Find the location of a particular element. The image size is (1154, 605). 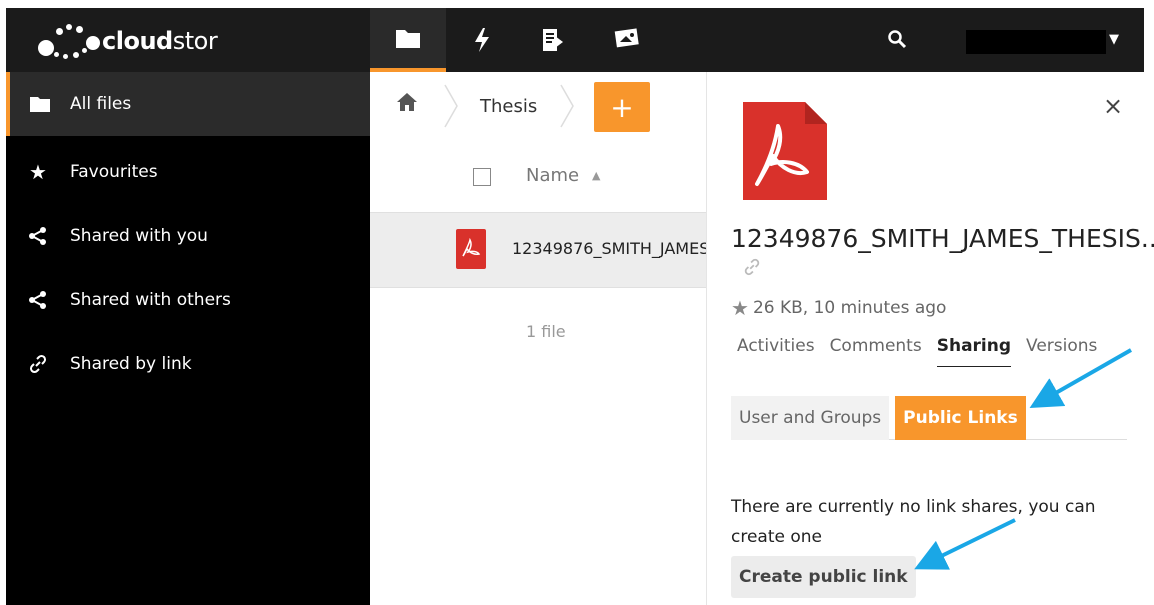

sidebar-item-all-files: All files is located at coordinates (188, 104).